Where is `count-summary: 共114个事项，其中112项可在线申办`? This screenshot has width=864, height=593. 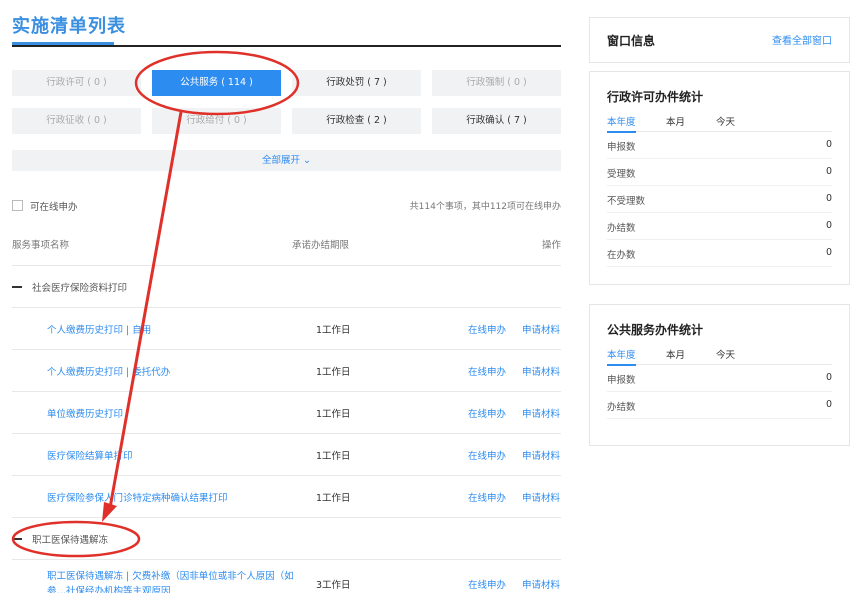
count-summary: 共114个事项，其中112项可在线申办 is located at coordinates (485, 207).